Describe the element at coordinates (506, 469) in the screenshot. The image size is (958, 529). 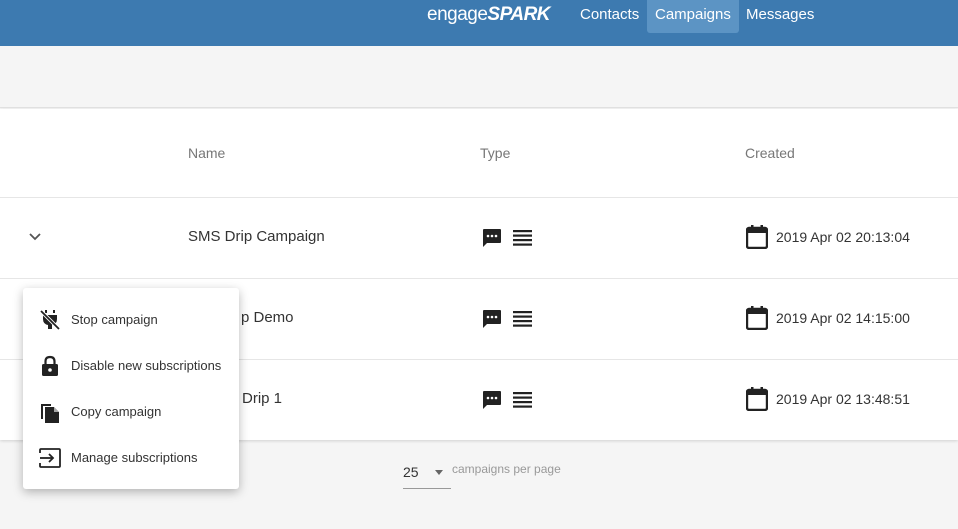
I see `page-size-label: campaigns per page` at that location.